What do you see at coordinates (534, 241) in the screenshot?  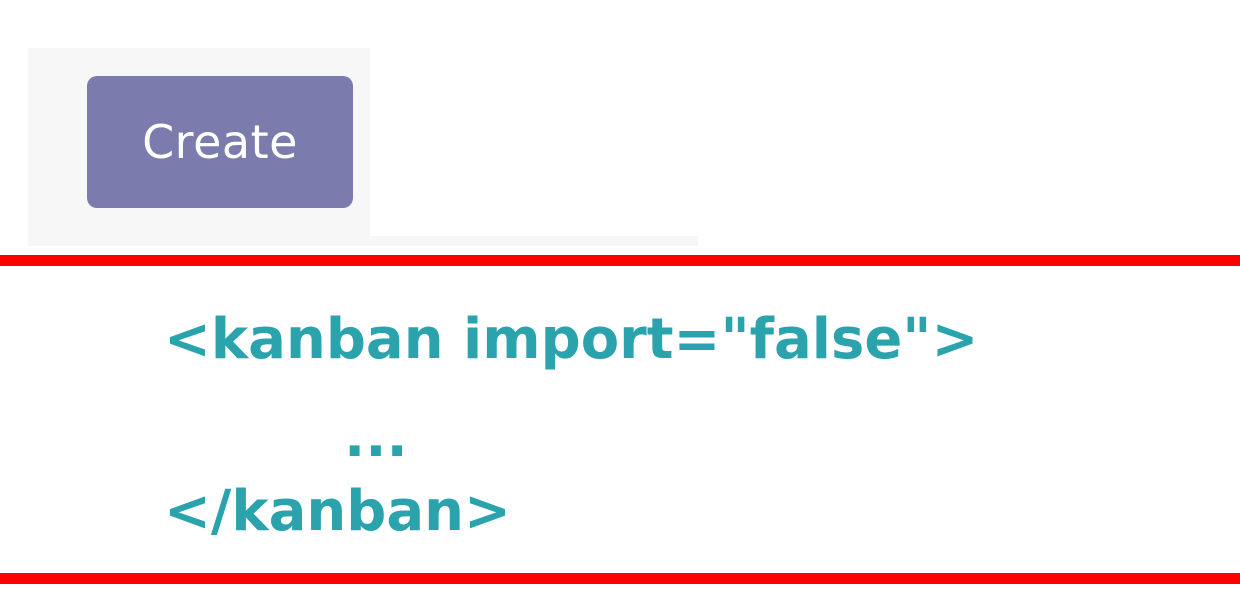 I see `screenshot-panel-edge` at bounding box center [534, 241].